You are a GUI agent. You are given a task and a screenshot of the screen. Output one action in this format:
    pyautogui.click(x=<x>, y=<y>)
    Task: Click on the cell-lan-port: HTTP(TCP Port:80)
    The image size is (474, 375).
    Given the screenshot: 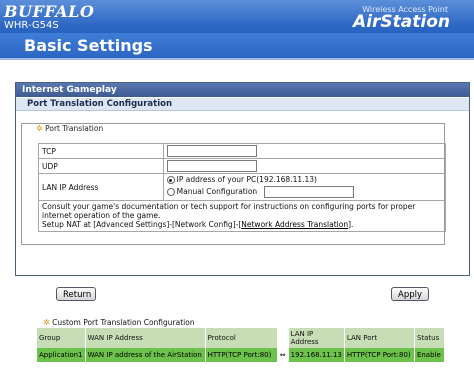 What is the action you would take?
    pyautogui.click(x=379, y=355)
    